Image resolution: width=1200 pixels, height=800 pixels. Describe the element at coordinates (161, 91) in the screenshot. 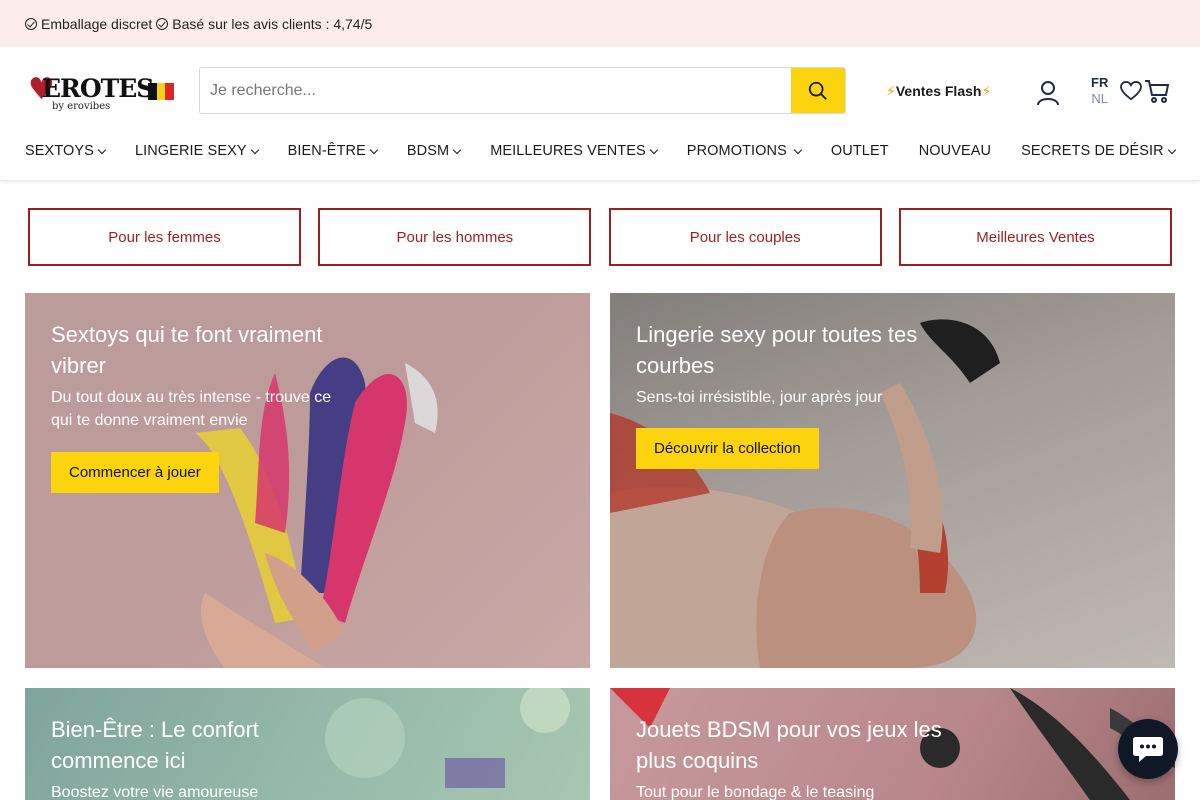

I see `belgium-flag-icon` at that location.